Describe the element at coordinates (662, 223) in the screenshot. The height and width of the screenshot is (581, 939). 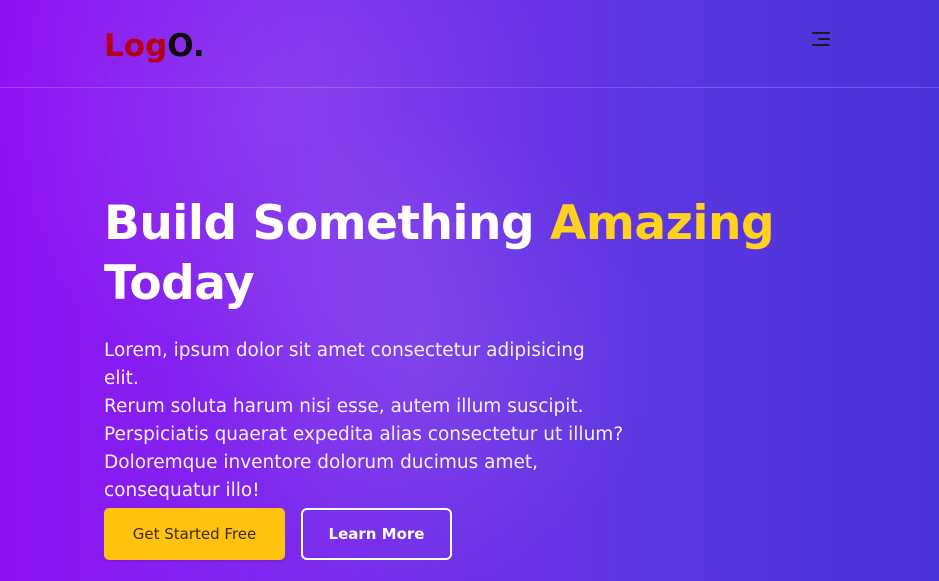
I see `hero-title-accent: Amazing` at that location.